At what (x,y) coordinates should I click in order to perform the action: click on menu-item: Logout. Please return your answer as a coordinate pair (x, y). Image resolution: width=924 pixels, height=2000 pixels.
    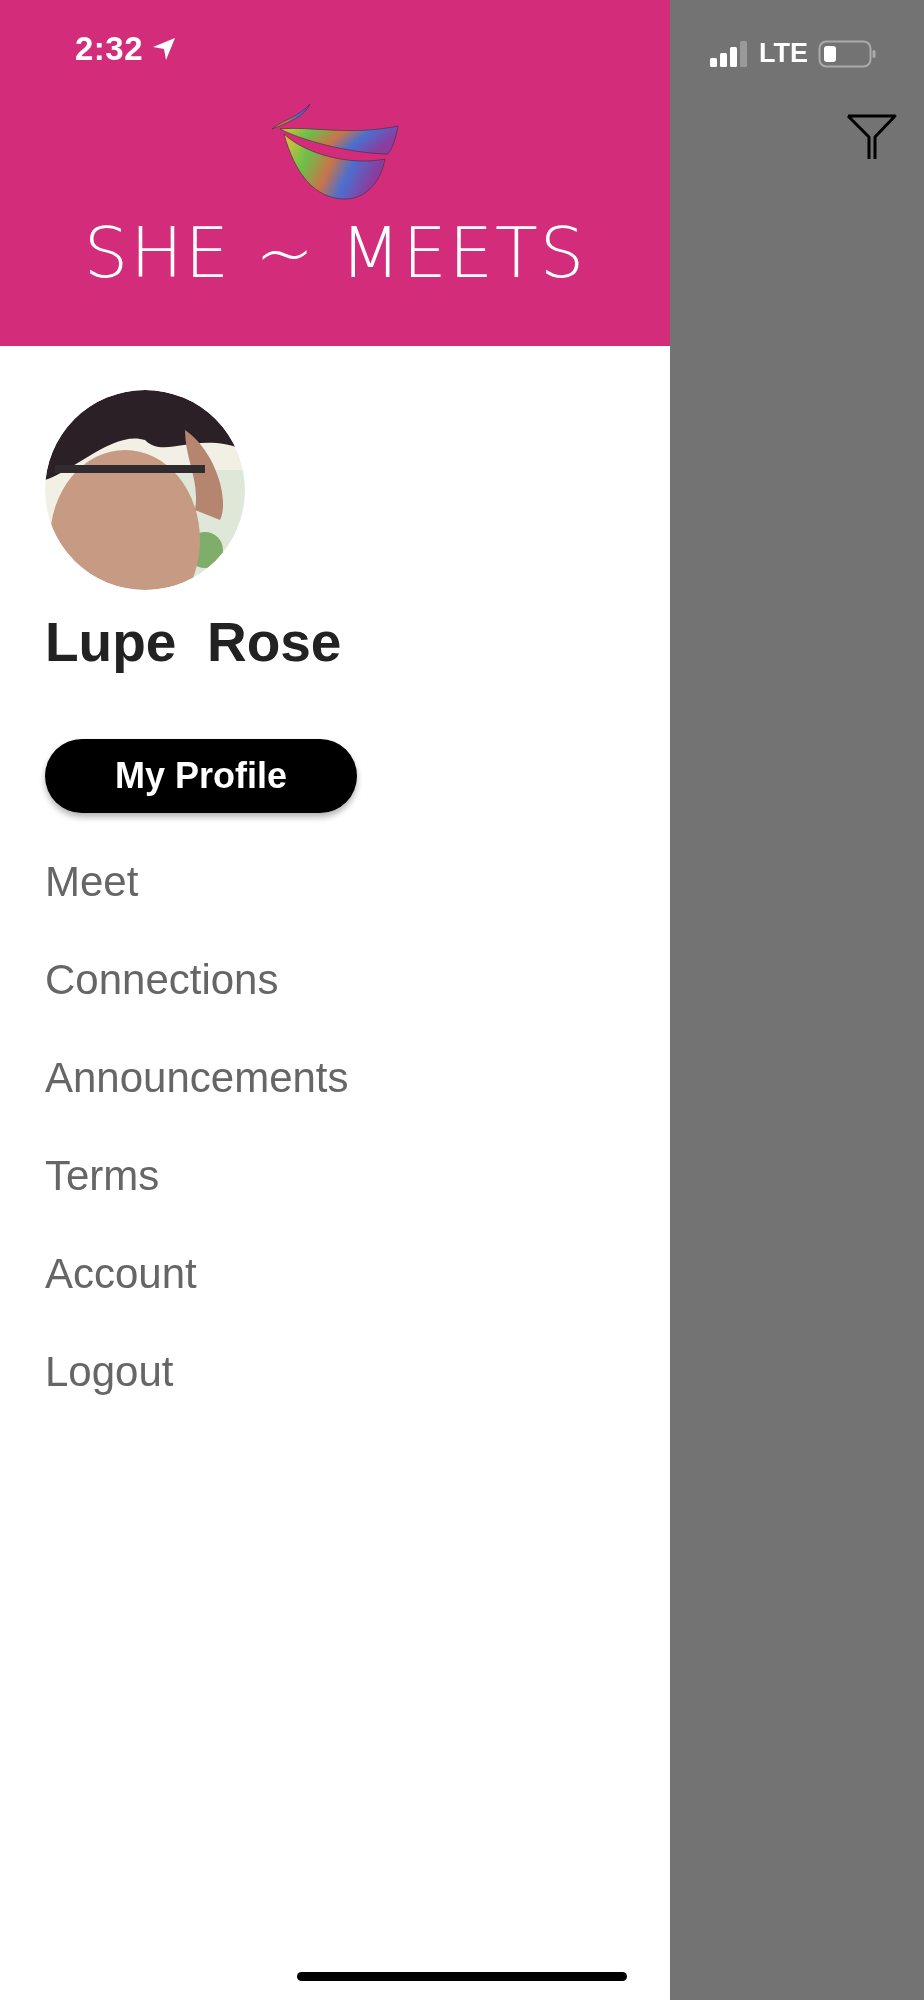
    Looking at the image, I should click on (109, 1371).